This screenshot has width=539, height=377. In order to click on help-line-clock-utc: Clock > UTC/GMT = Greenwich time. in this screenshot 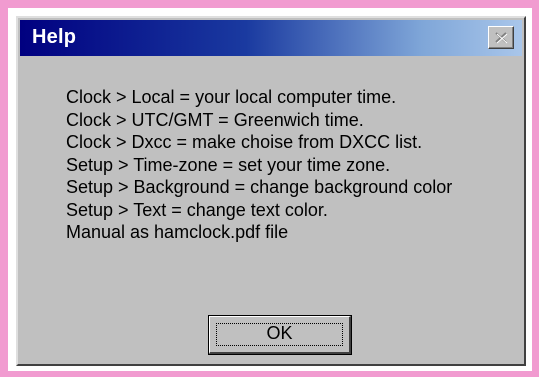, I will do `click(215, 119)`.